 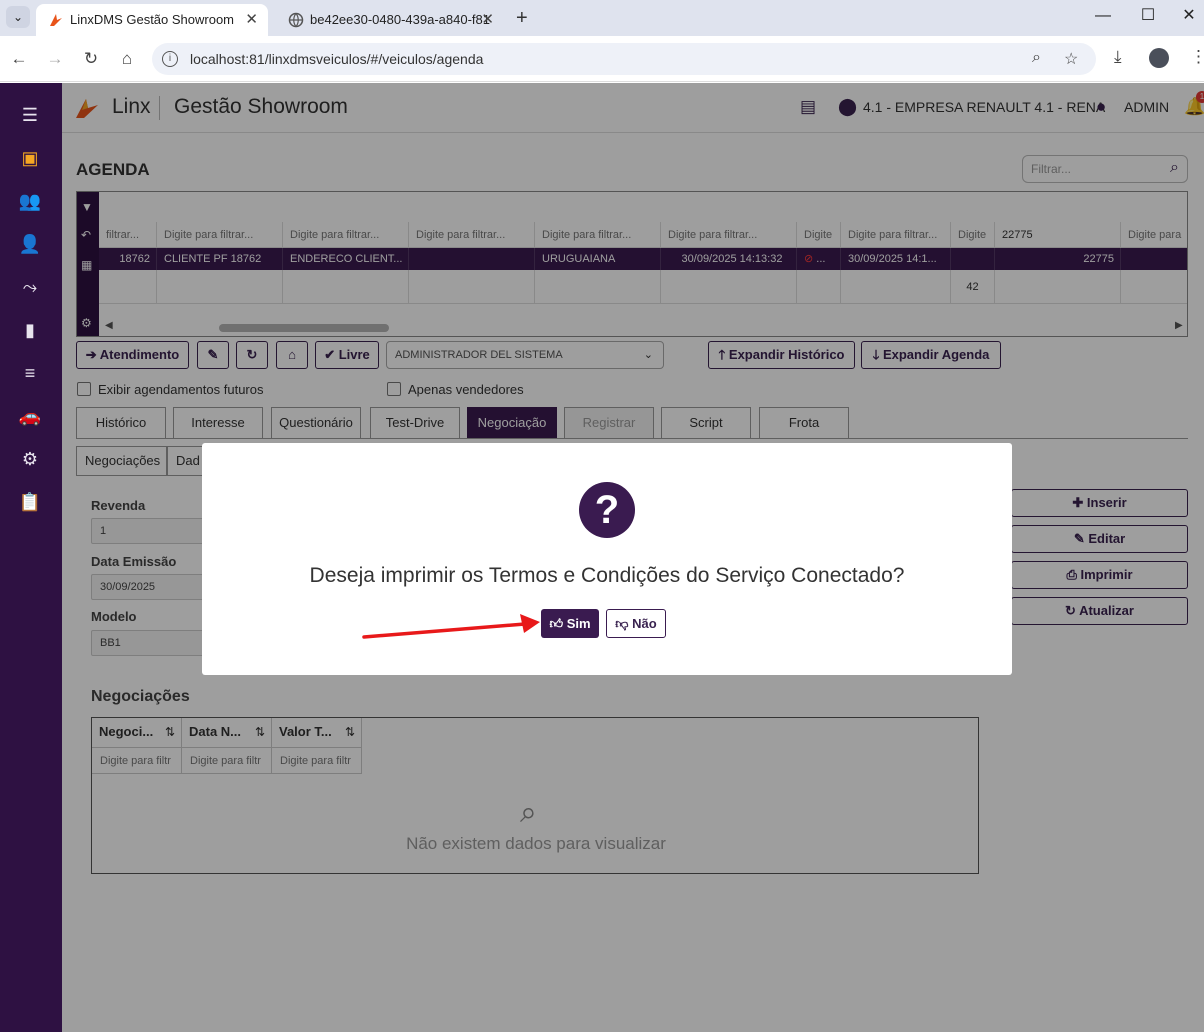 What do you see at coordinates (400, 19) in the screenshot?
I see `tab-title: be42ee30-0480-439a-a840-f81` at bounding box center [400, 19].